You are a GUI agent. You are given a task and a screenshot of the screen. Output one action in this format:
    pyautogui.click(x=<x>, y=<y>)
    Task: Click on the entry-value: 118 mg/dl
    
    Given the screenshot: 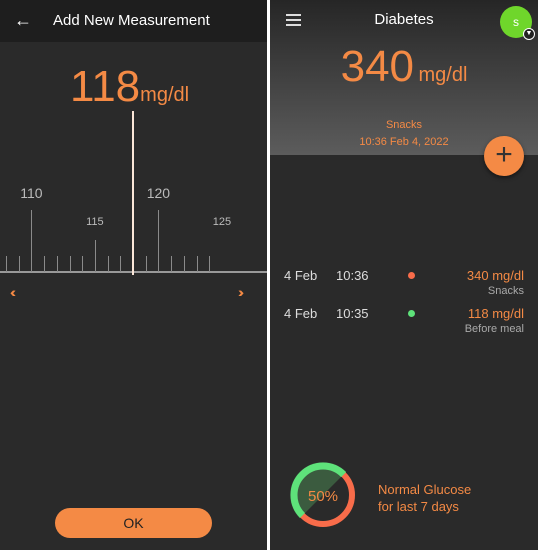 What is the action you would take?
    pyautogui.click(x=495, y=313)
    